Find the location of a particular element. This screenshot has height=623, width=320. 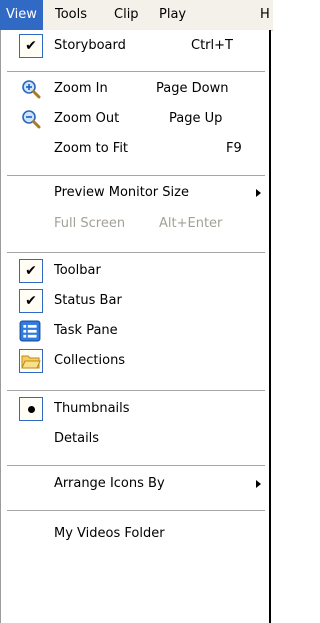

folder-icon is located at coordinates (31, 362).